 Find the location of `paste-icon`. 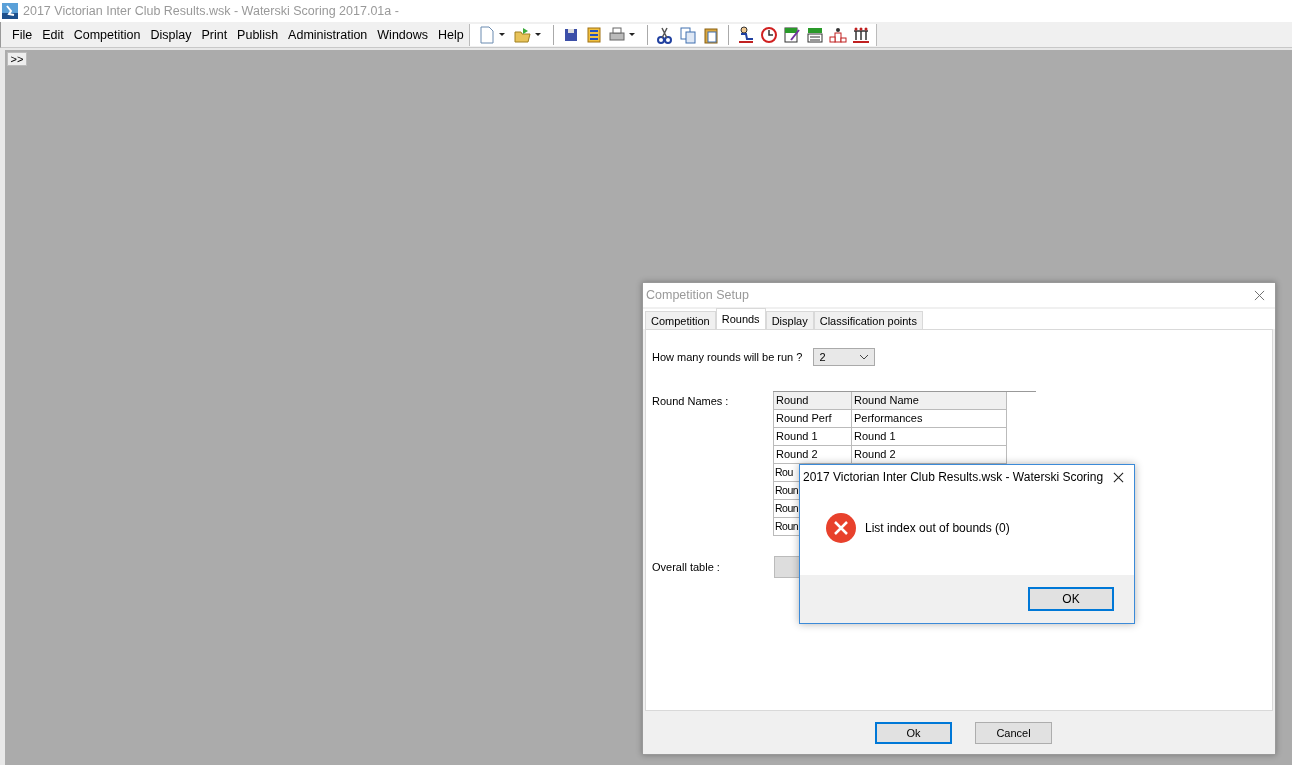

paste-icon is located at coordinates (710, 34).